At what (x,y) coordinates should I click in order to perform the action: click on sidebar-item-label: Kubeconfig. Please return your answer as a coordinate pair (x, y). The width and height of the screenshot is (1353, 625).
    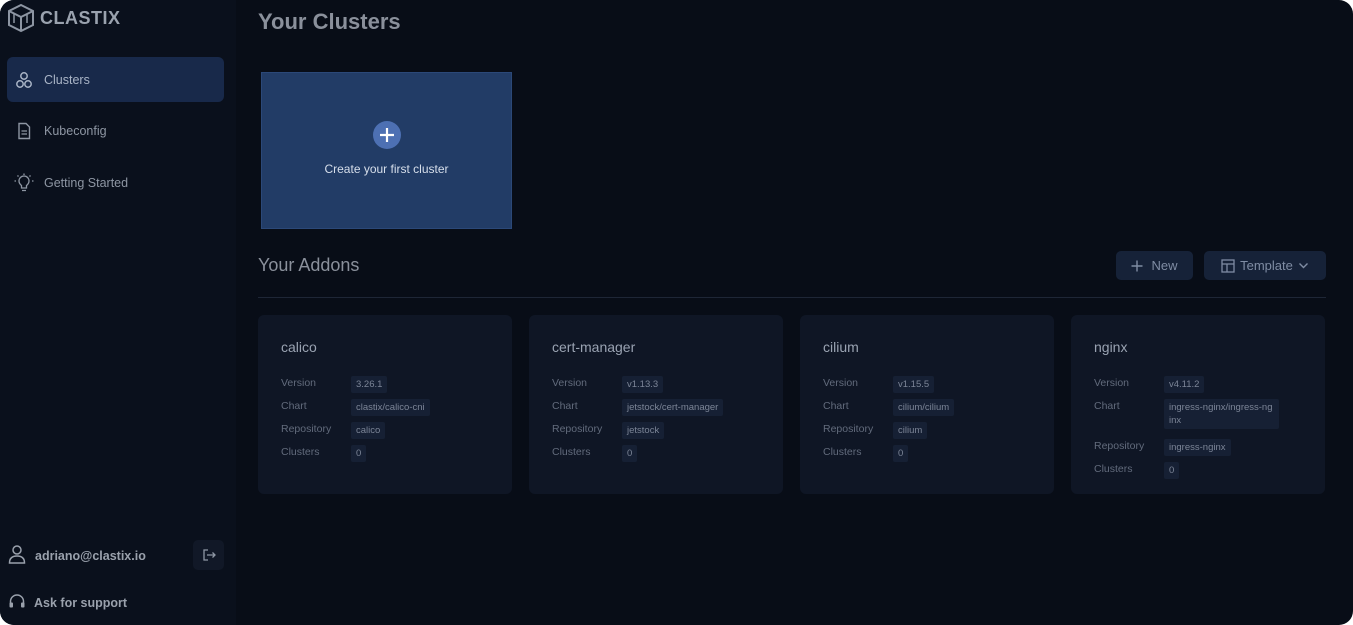
    Looking at the image, I should click on (75, 130).